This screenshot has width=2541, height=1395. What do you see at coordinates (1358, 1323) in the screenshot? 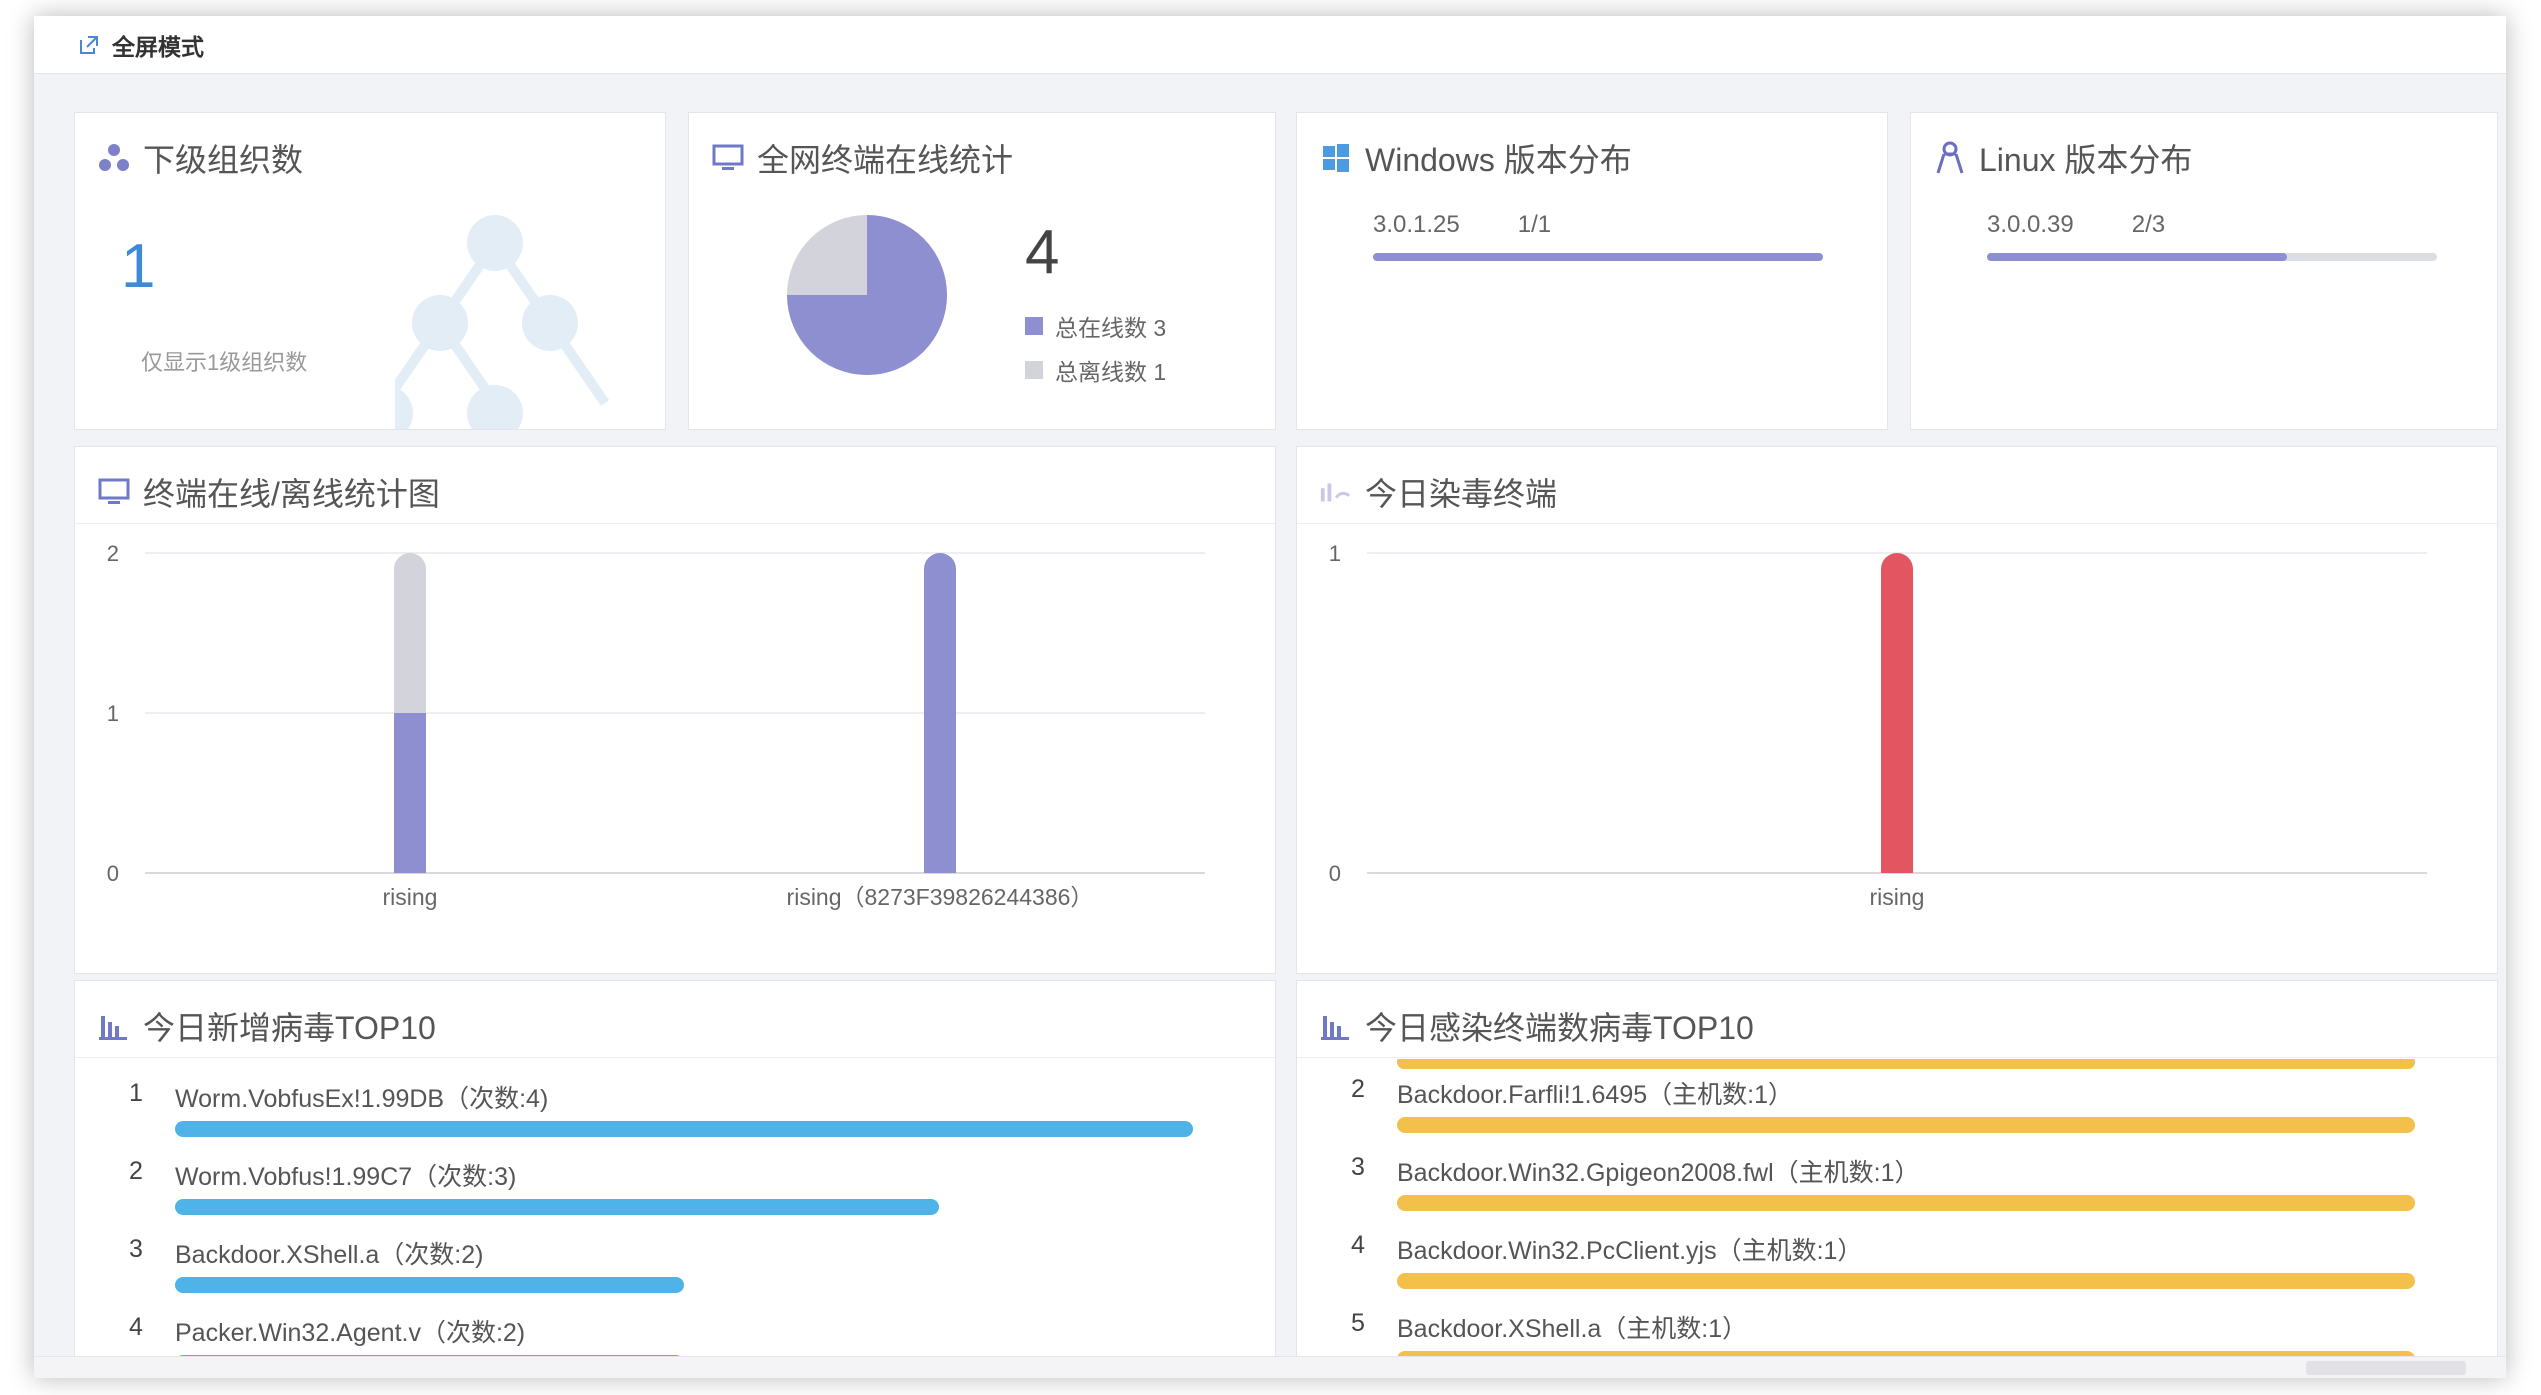
I see `rank-number: 5` at bounding box center [1358, 1323].